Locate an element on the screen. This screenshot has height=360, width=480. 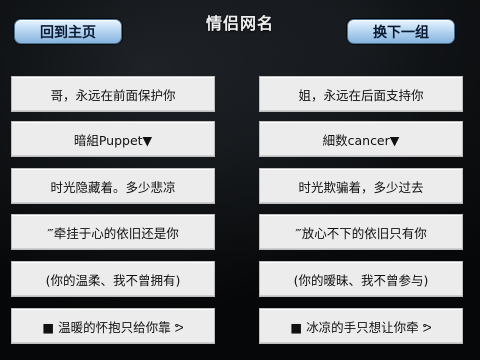
name-right-4: ‴放心不下的依旧只有你 is located at coordinates (361, 232).